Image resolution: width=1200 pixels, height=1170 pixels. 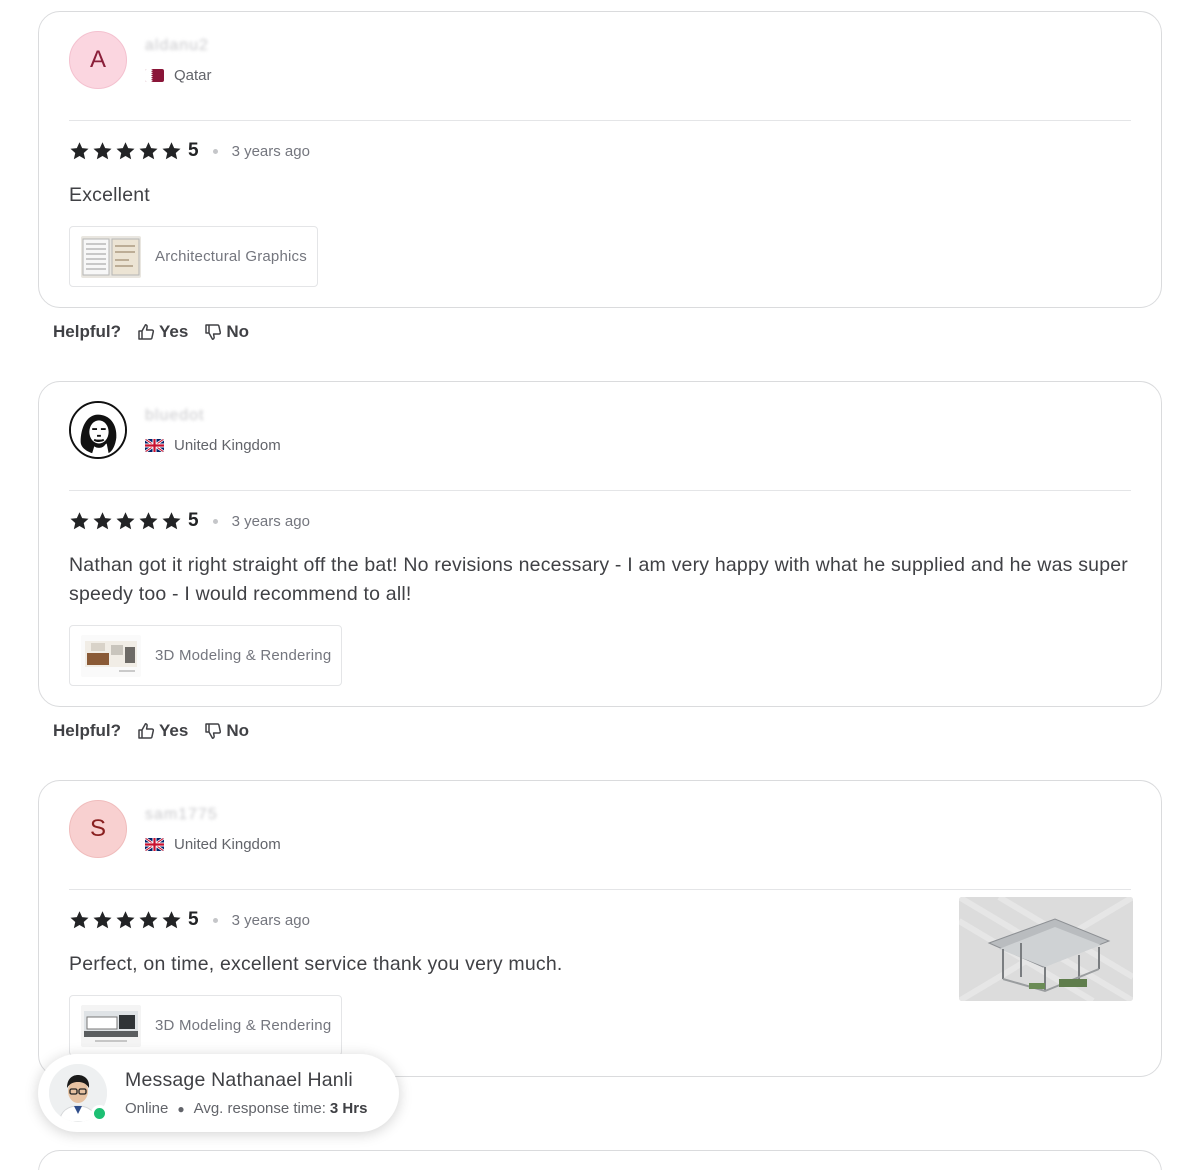 I want to click on review-attachment-image, so click(x=1046, y=949).